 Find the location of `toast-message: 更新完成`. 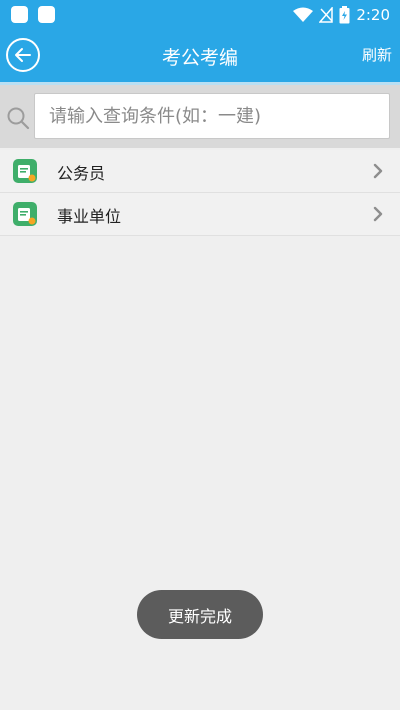

toast-message: 更新完成 is located at coordinates (200, 614).